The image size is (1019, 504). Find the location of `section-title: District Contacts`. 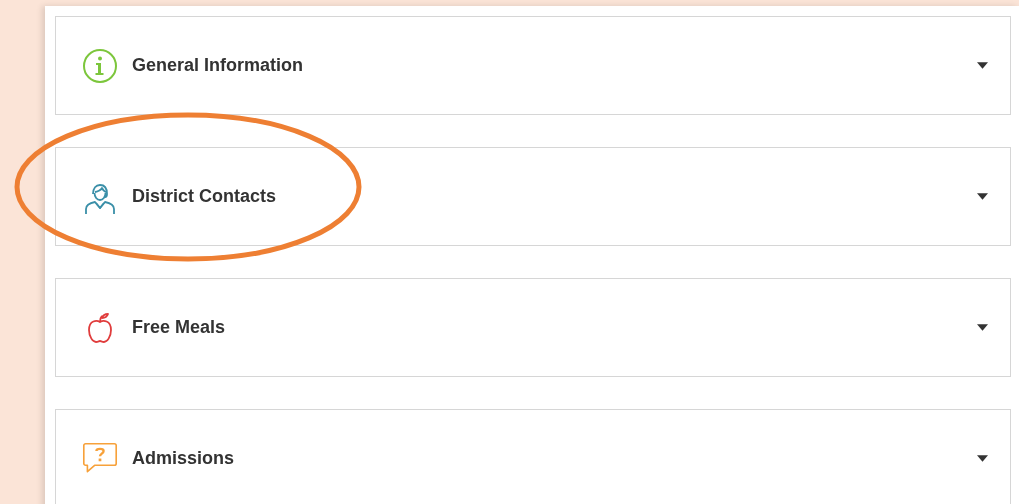

section-title: District Contacts is located at coordinates (204, 196).